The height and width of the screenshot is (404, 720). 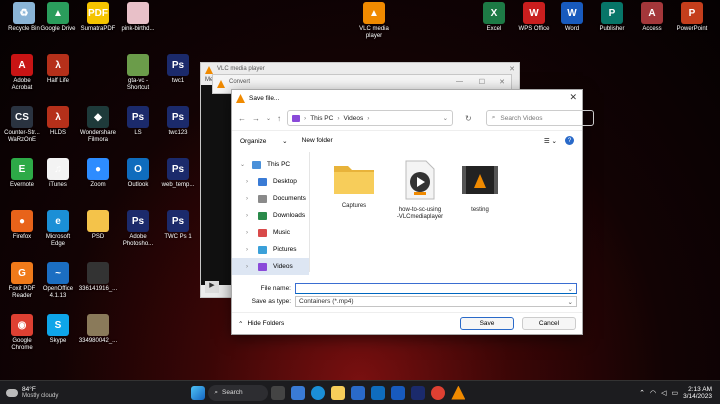 What do you see at coordinates (270, 181) in the screenshot?
I see `nav-item-desktop: › Desktop` at bounding box center [270, 181].